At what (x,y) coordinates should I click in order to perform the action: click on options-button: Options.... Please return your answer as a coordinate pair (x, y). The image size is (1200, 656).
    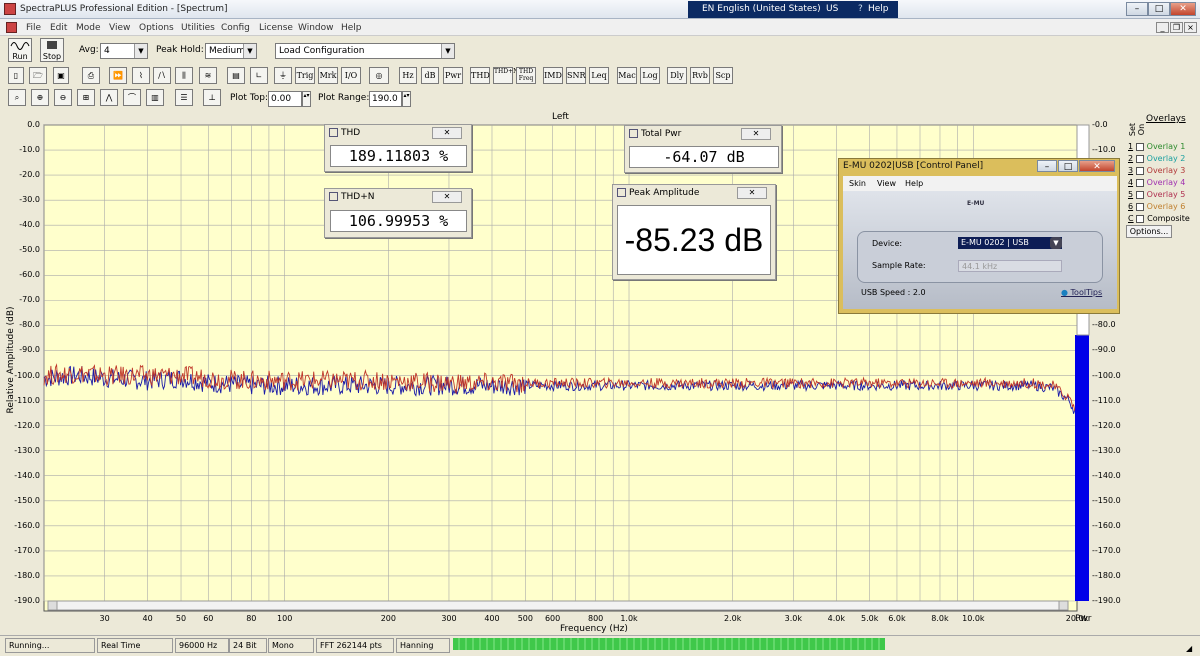
    Looking at the image, I should click on (1149, 231).